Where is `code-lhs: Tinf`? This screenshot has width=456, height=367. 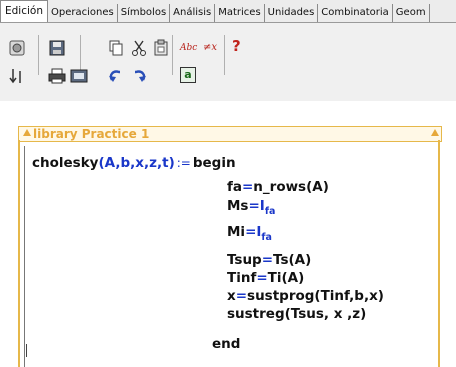
code-lhs: Tinf is located at coordinates (242, 278).